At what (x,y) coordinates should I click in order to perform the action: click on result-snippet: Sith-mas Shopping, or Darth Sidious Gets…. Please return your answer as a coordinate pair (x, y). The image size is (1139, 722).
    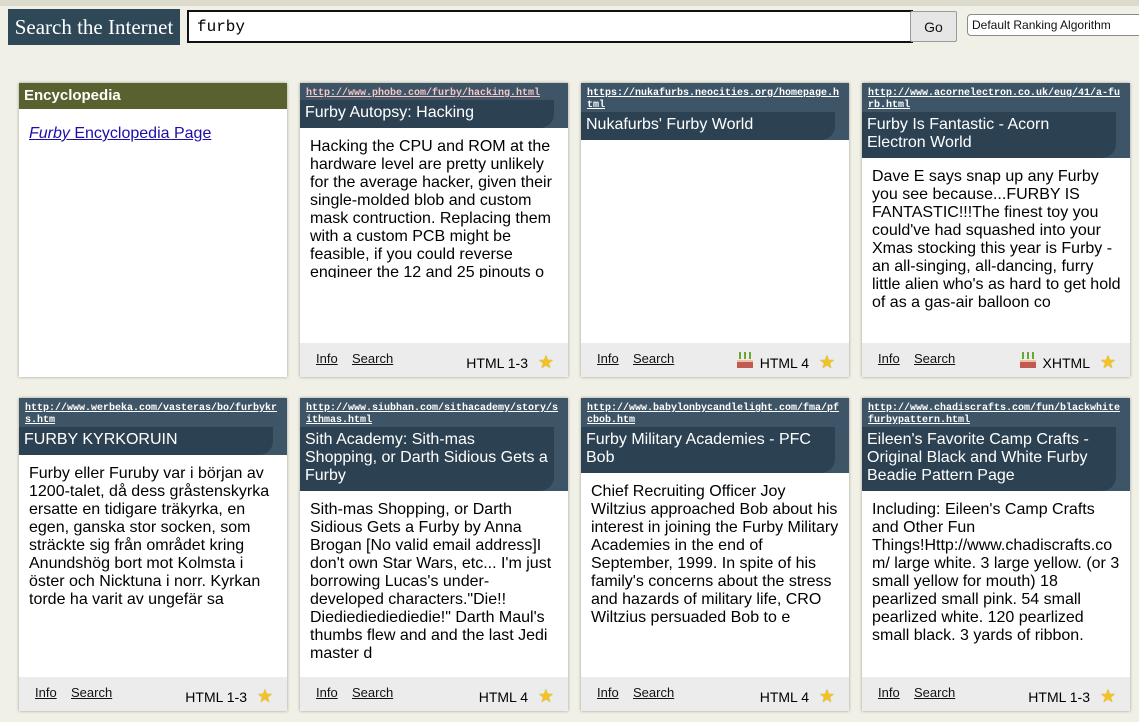
    Looking at the image, I should click on (431, 581).